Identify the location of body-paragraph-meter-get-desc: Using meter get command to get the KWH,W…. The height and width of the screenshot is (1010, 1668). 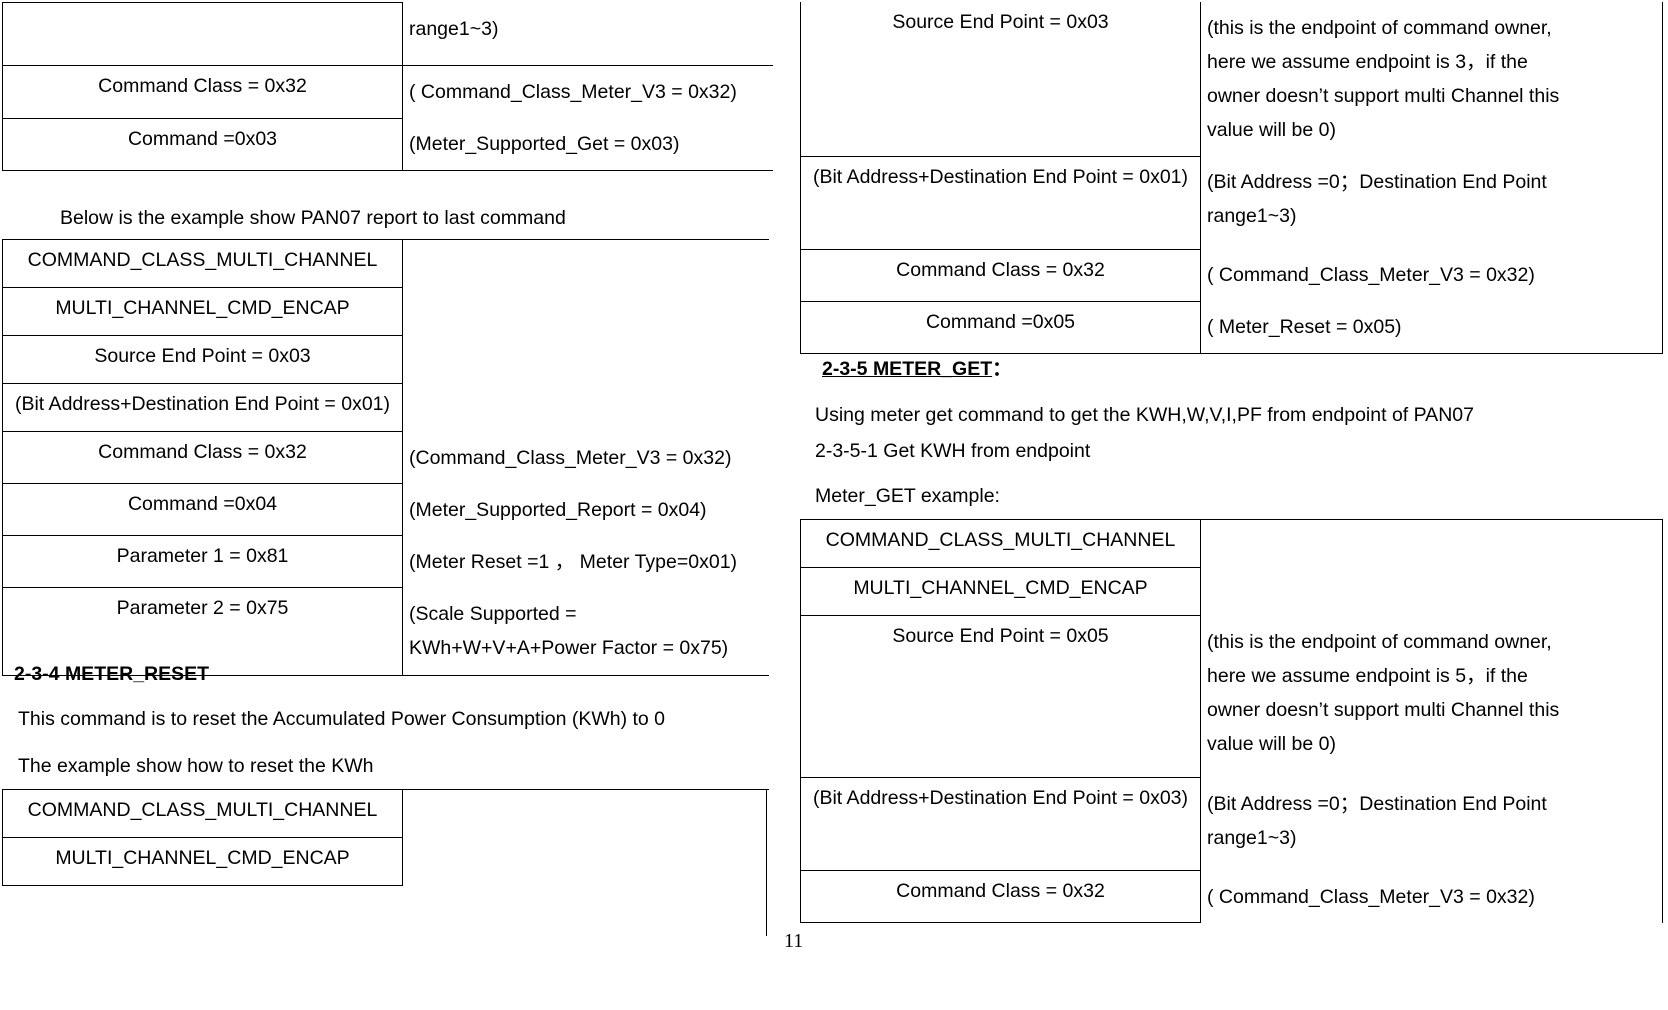
(1144, 415).